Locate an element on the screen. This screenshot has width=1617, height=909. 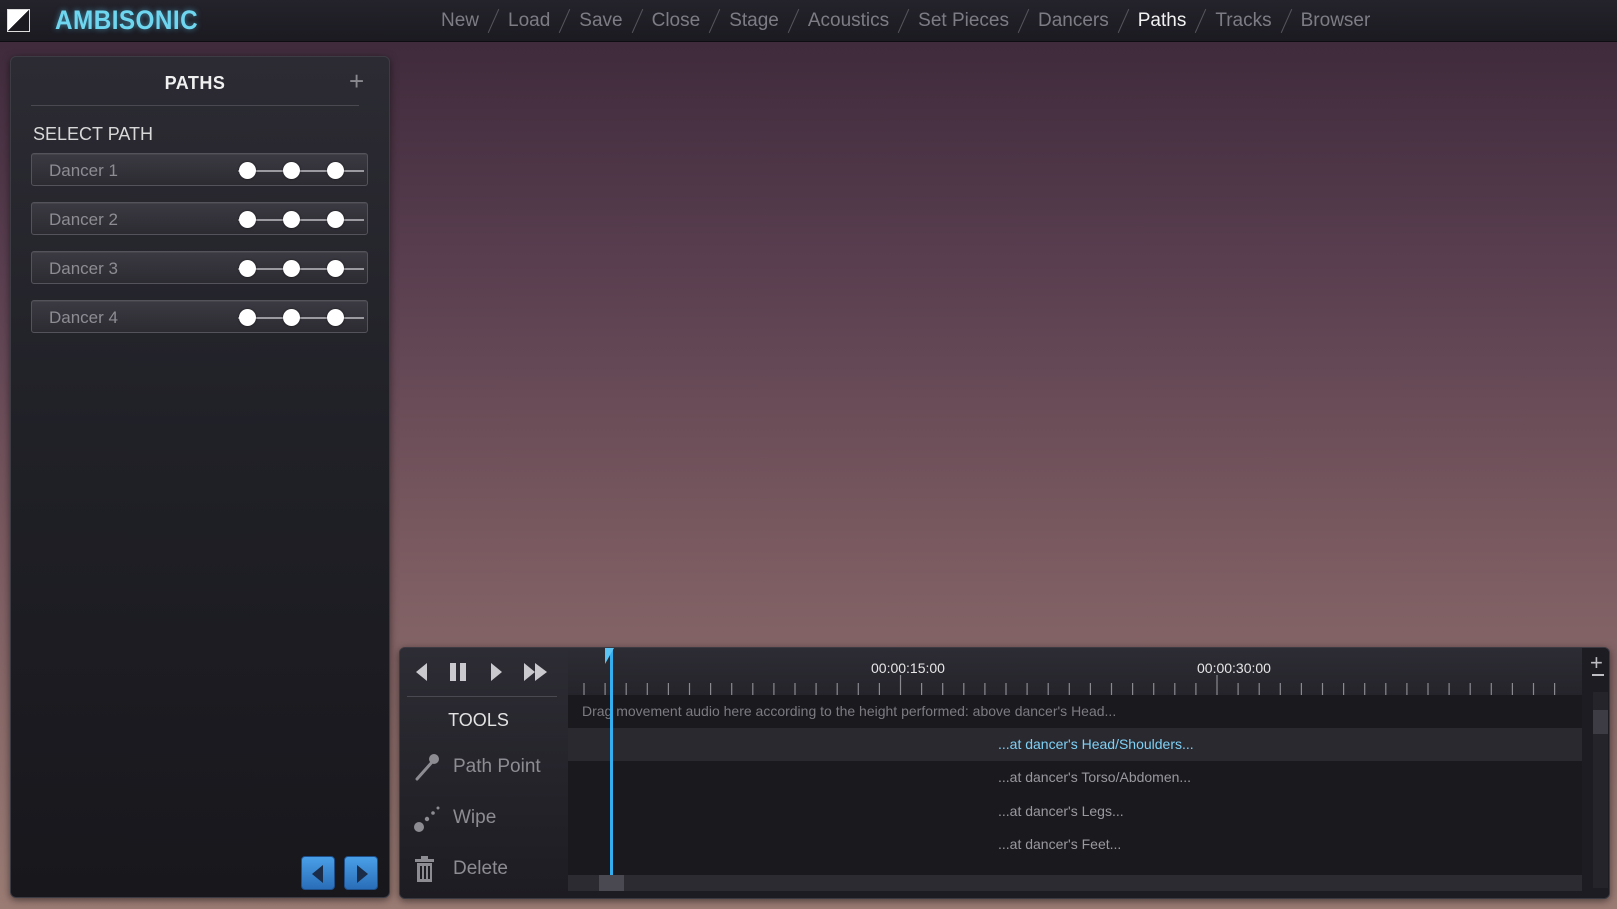
pause-icon is located at coordinates (458, 672).